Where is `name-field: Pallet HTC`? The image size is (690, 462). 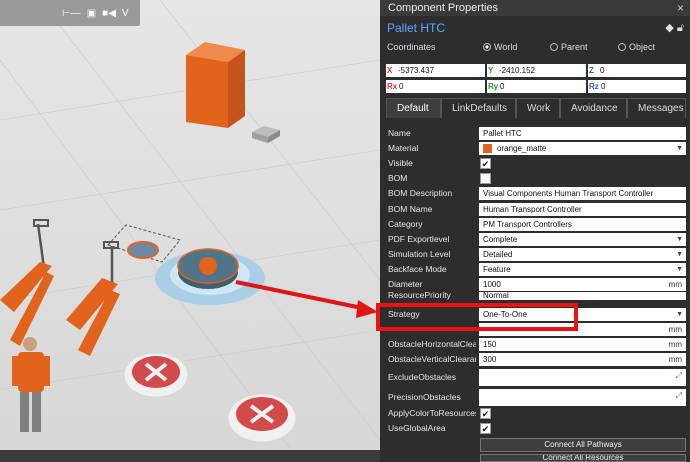 name-field: Pallet HTC is located at coordinates (582, 133).